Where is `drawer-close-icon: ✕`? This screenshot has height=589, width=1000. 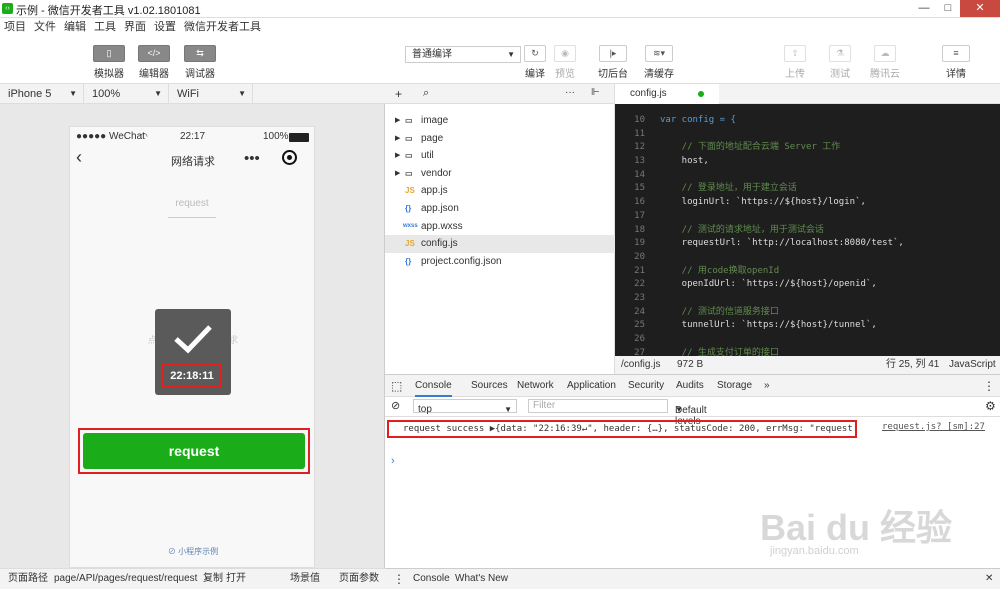
drawer-close-icon: ✕ is located at coordinates (989, 579).